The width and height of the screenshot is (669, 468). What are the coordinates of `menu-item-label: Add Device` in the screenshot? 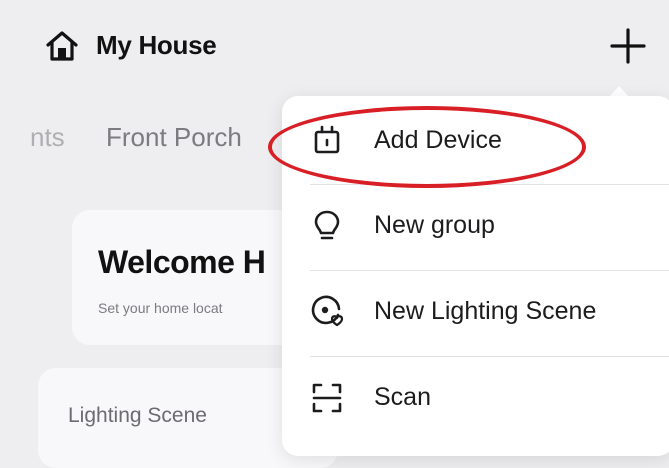 It's located at (438, 140).